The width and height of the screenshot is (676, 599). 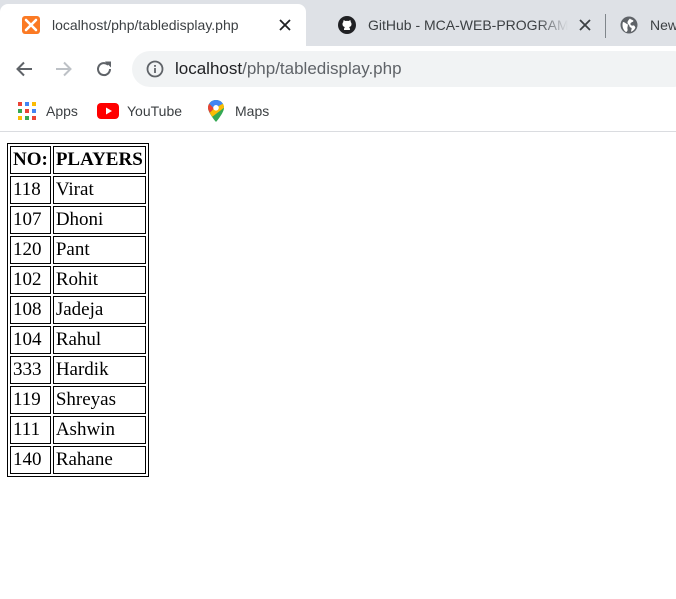 I want to click on table-row: 120 Pant, so click(x=78, y=250).